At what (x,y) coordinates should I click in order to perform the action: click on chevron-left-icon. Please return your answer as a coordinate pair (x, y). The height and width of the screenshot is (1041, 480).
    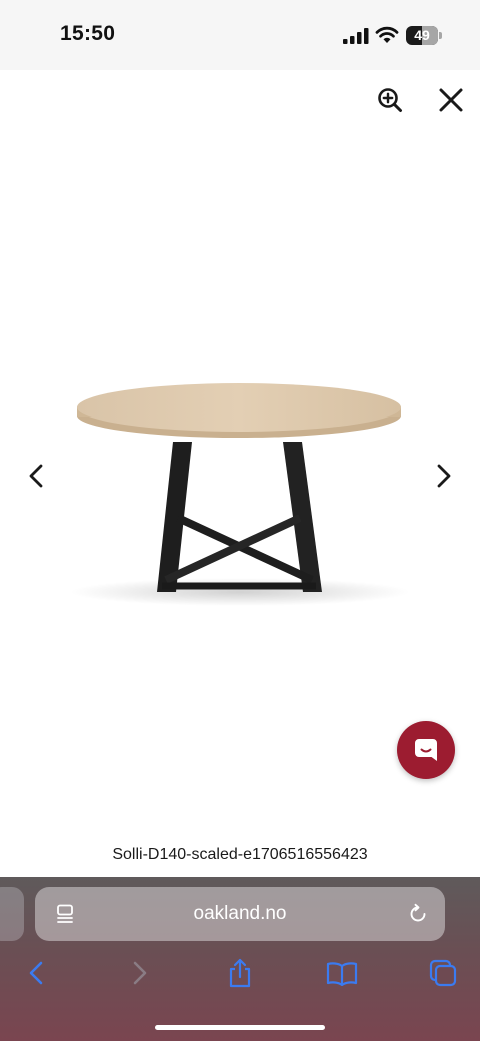
    Looking at the image, I should click on (36, 476).